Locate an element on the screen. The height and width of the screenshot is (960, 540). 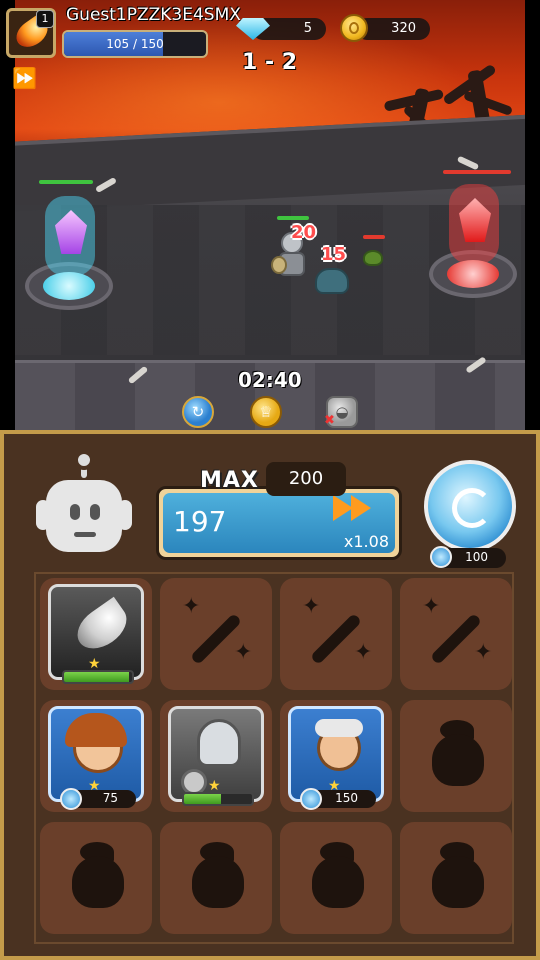
stage-label: 1 - 2 is located at coordinates (270, 62).